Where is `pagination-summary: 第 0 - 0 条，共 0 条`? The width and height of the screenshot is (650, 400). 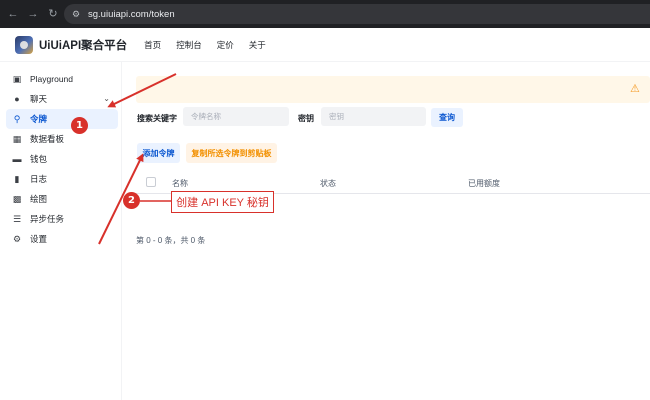
pagination-summary: 第 0 - 0 条，共 0 条 is located at coordinates (171, 240).